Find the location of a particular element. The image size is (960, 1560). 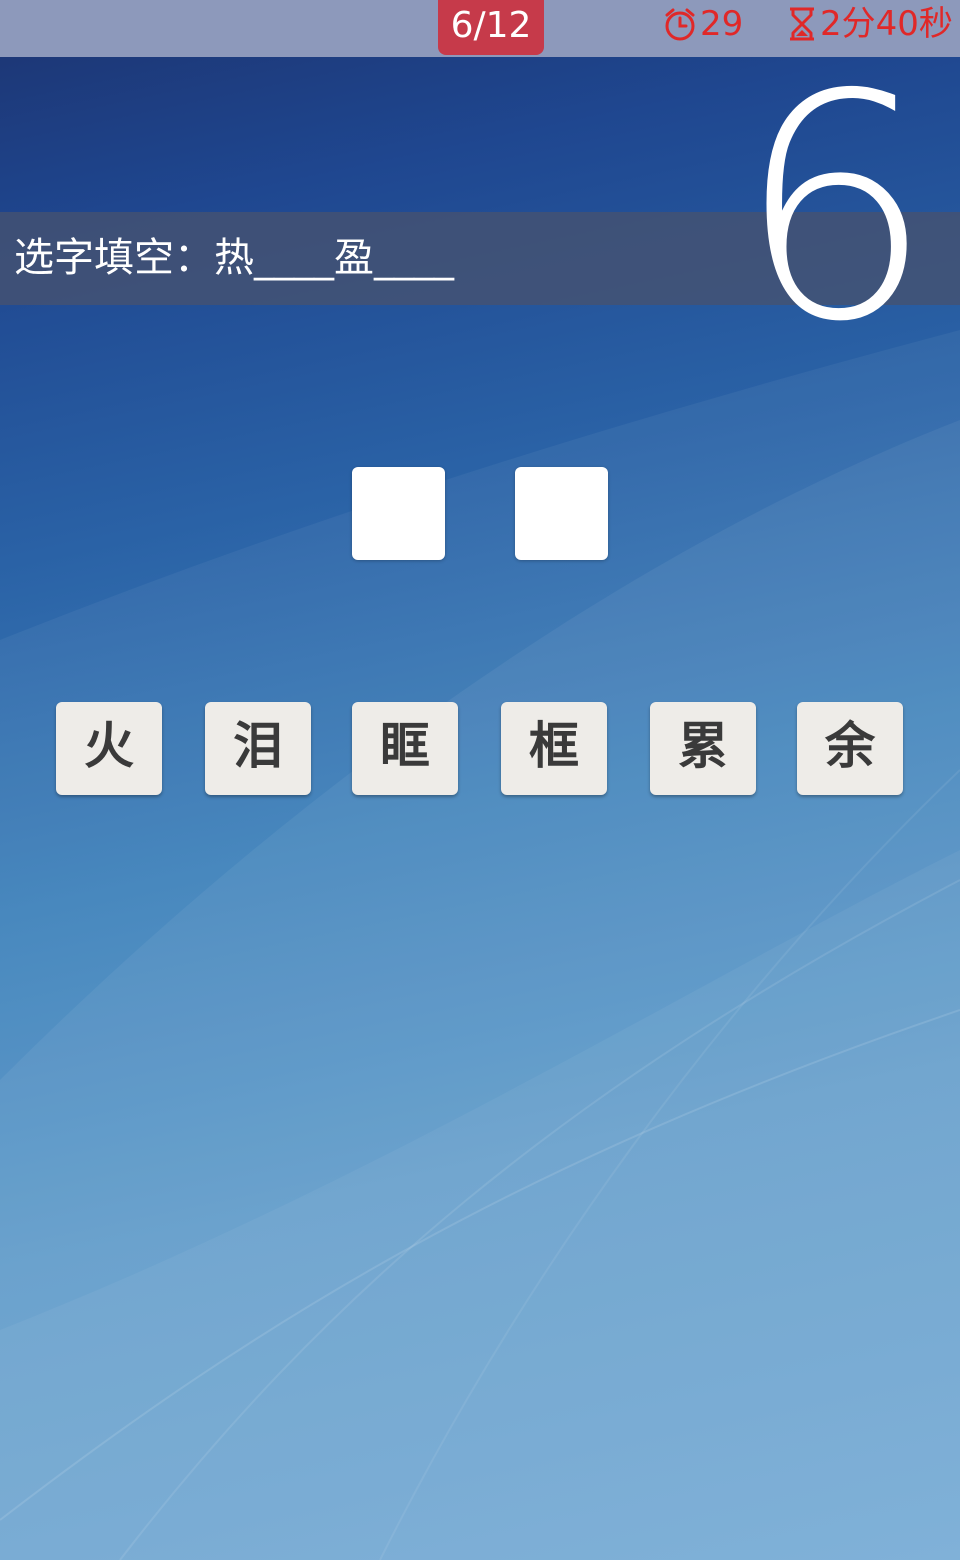

alarm-counter: 29 is located at coordinates (702, 24).